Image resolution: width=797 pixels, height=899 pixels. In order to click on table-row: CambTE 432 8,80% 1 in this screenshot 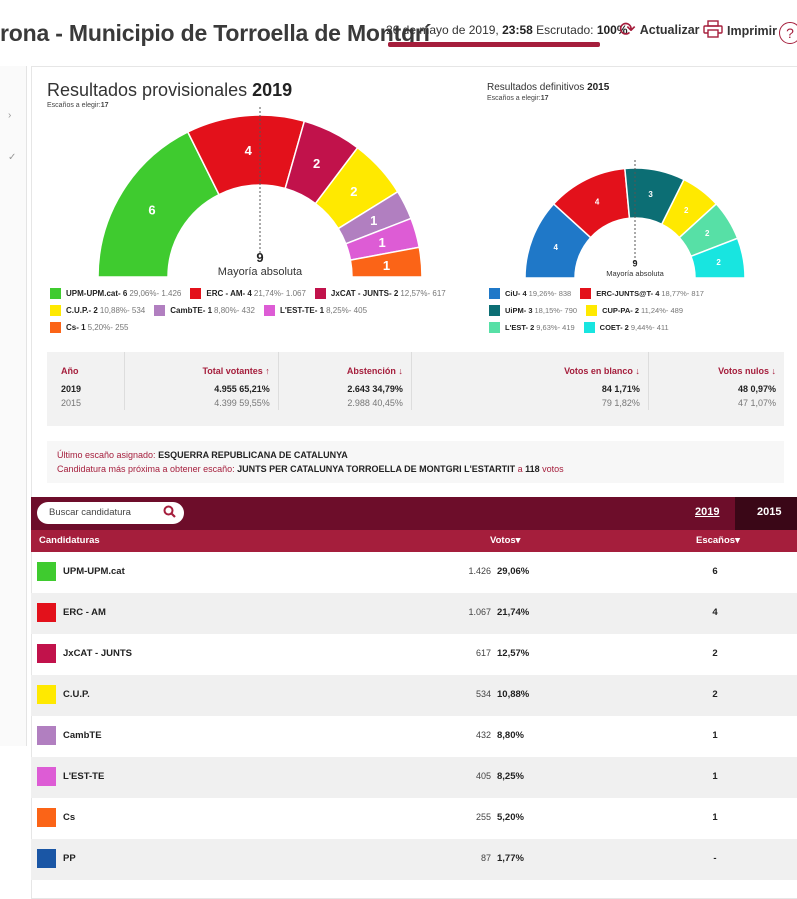, I will do `click(414, 736)`.